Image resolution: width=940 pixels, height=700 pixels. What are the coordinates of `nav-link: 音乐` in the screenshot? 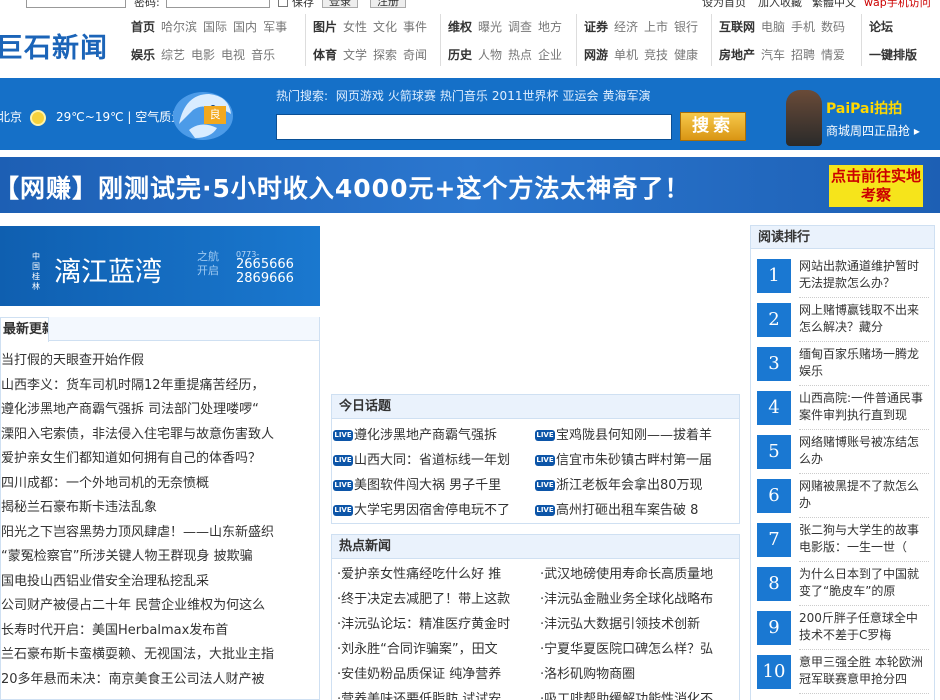 It's located at (263, 55).